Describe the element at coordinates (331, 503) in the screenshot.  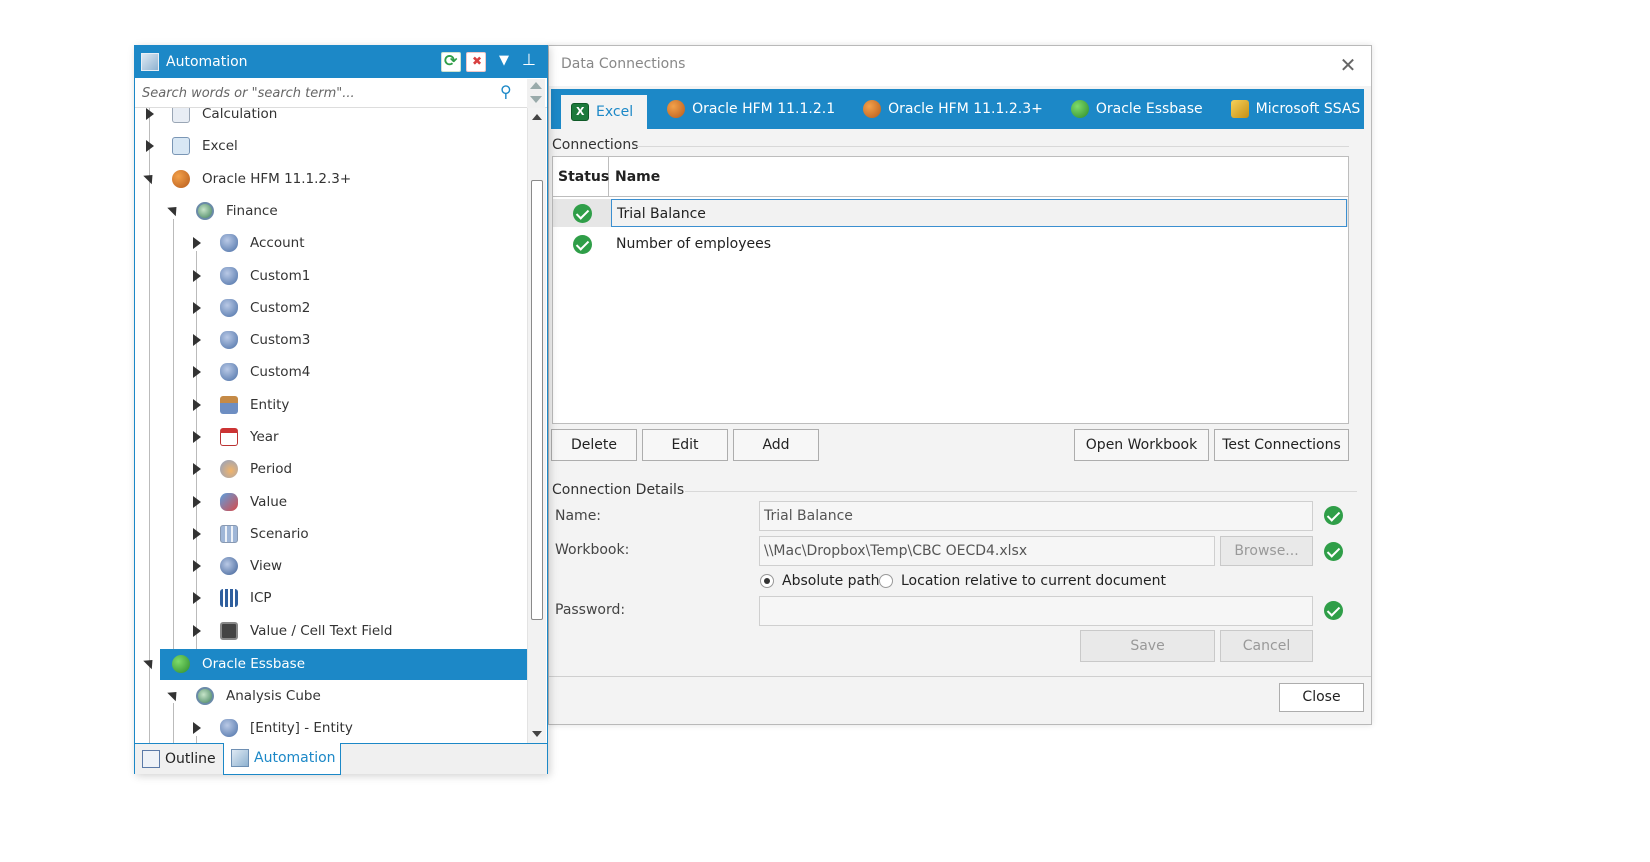
I see `tree-node-value: Value` at that location.